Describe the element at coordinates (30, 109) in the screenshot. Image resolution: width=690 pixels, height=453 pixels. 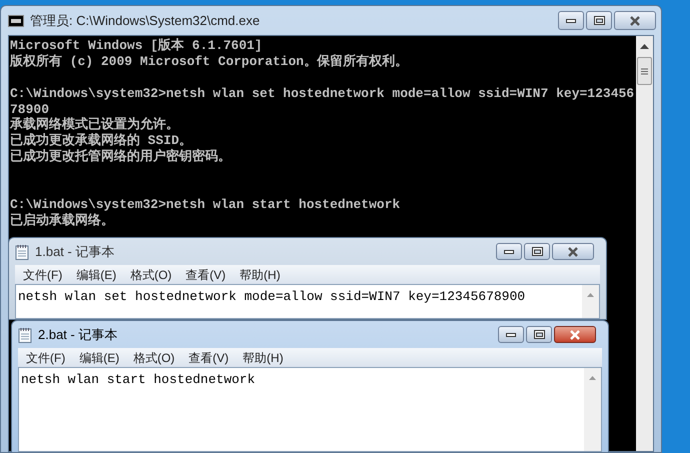
I see `console-line: 78900` at that location.